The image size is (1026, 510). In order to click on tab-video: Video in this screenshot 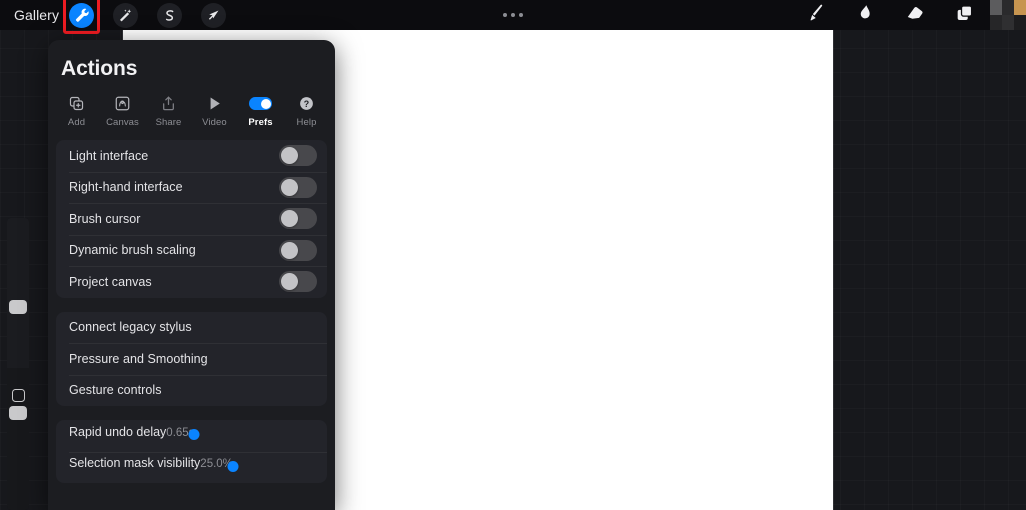, I will do `click(214, 111)`.